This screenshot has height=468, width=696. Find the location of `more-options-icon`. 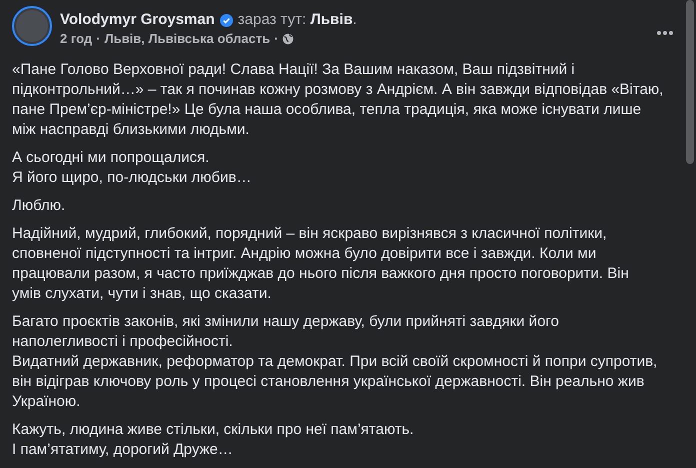

more-options-icon is located at coordinates (665, 33).